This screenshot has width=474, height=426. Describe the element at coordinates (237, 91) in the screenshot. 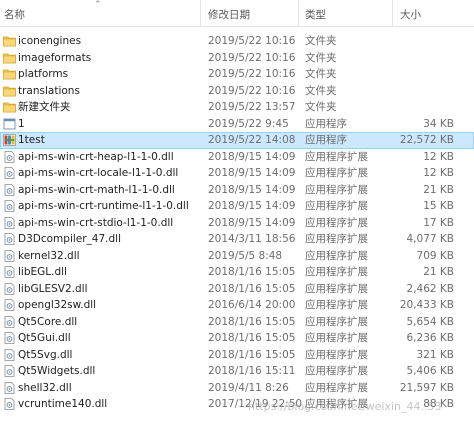

I see `file-row: translations 2019/5/22 10:16 文件夹` at that location.